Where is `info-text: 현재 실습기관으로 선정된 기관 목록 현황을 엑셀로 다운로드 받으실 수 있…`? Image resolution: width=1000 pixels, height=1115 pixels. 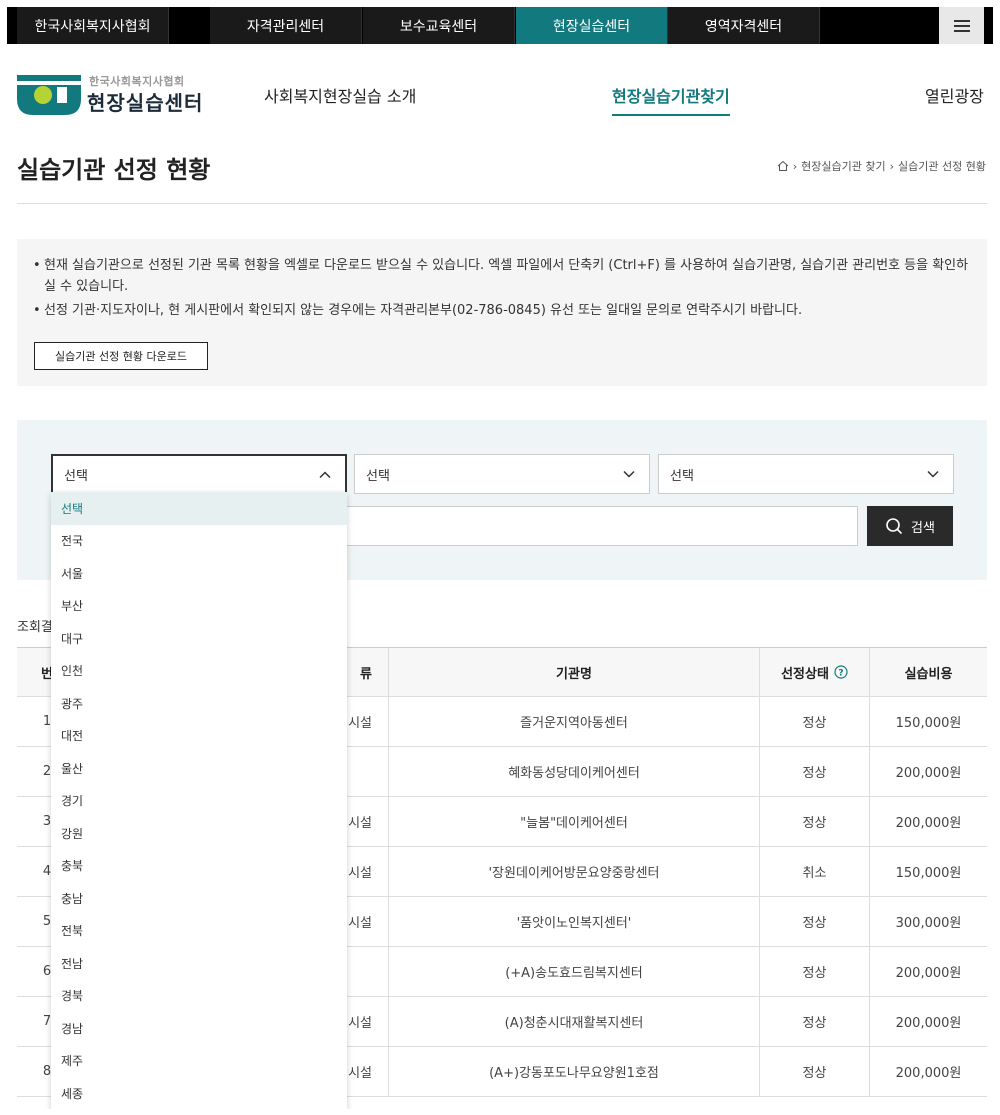
info-text: 현재 실습기관으로 선정된 기관 목록 현황을 엑셀로 다운로드 받으실 수 있… is located at coordinates (503, 276).